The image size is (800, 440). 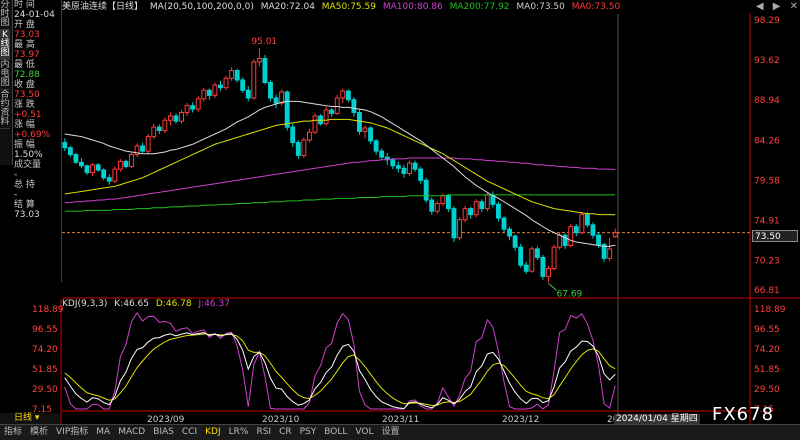 What do you see at coordinates (28, 115) in the screenshot?
I see `info-value: +0.51` at bounding box center [28, 115].